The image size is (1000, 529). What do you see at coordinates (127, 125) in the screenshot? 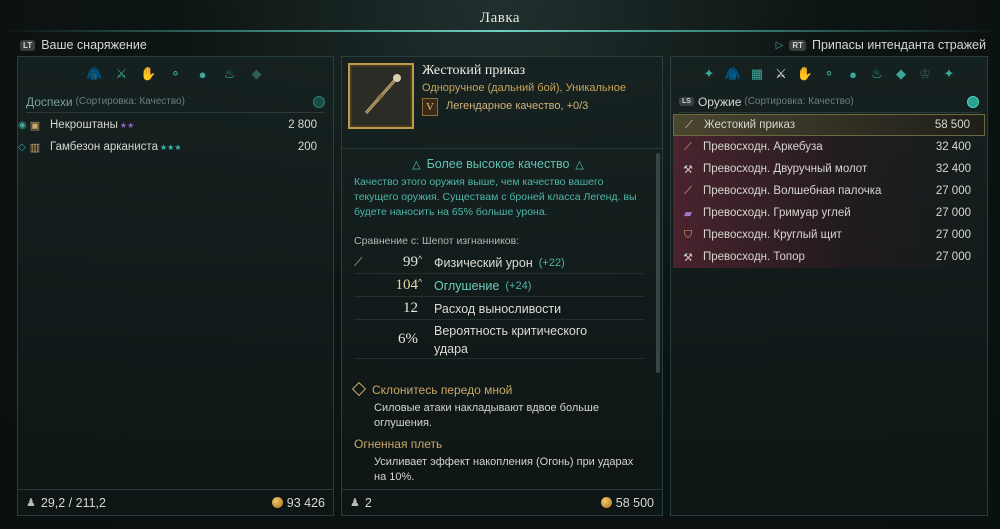
I see `item-stars: ★★` at bounding box center [127, 125].